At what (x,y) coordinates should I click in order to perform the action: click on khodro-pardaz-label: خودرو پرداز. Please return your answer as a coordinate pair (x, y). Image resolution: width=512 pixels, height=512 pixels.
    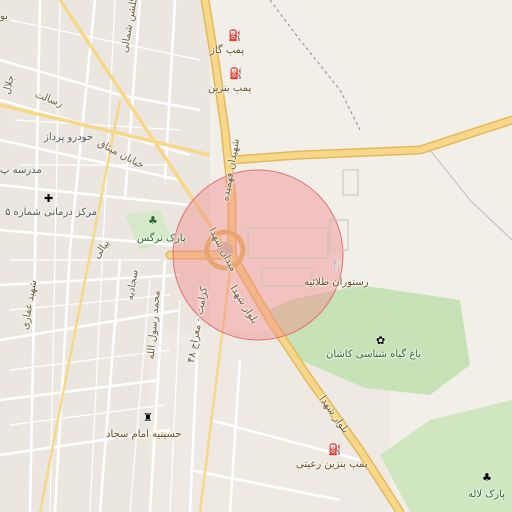
    Looking at the image, I should click on (68, 138).